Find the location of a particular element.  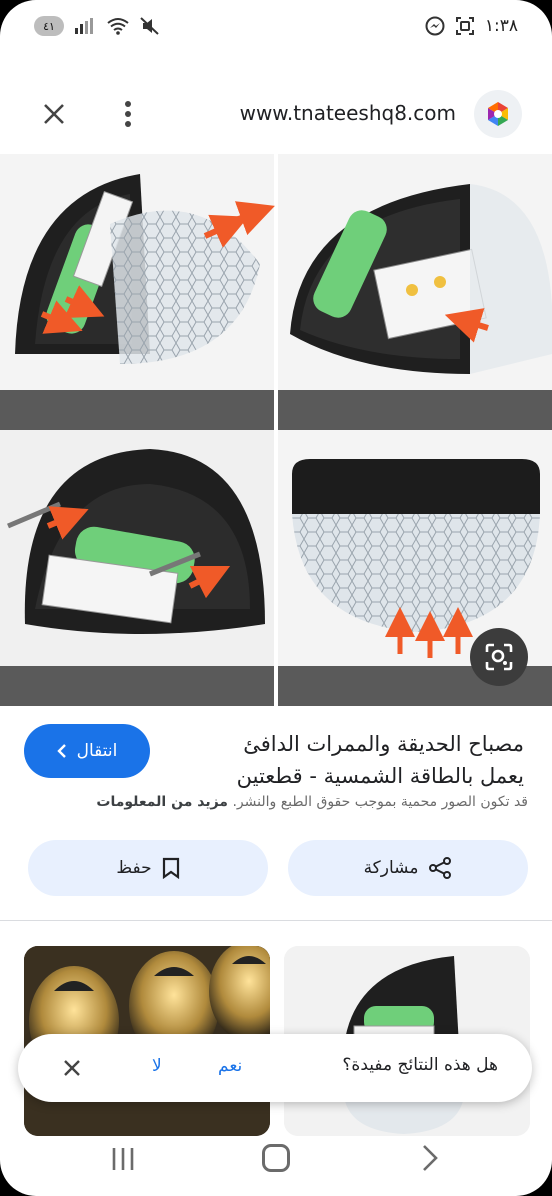

feedback-yes-button: نعم is located at coordinates (230, 1066).